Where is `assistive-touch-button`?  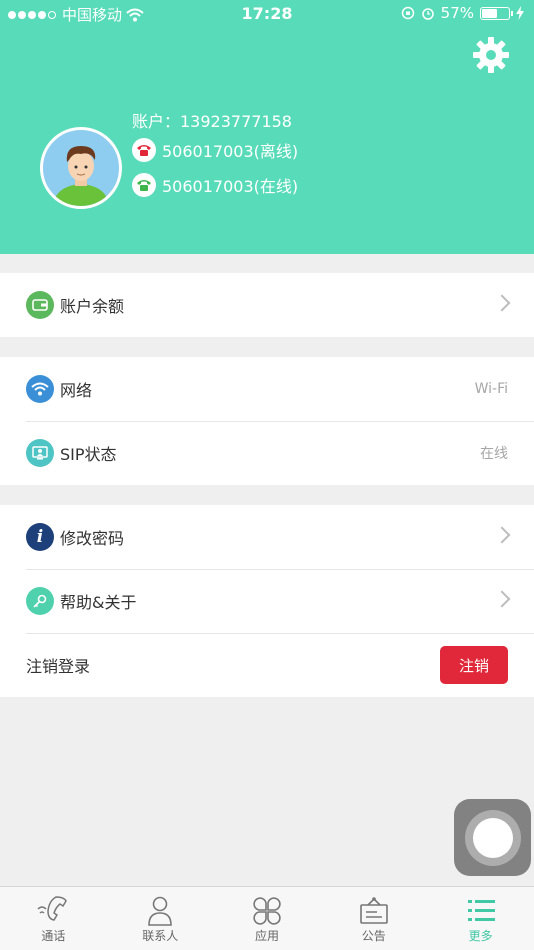 assistive-touch-button is located at coordinates (492, 837).